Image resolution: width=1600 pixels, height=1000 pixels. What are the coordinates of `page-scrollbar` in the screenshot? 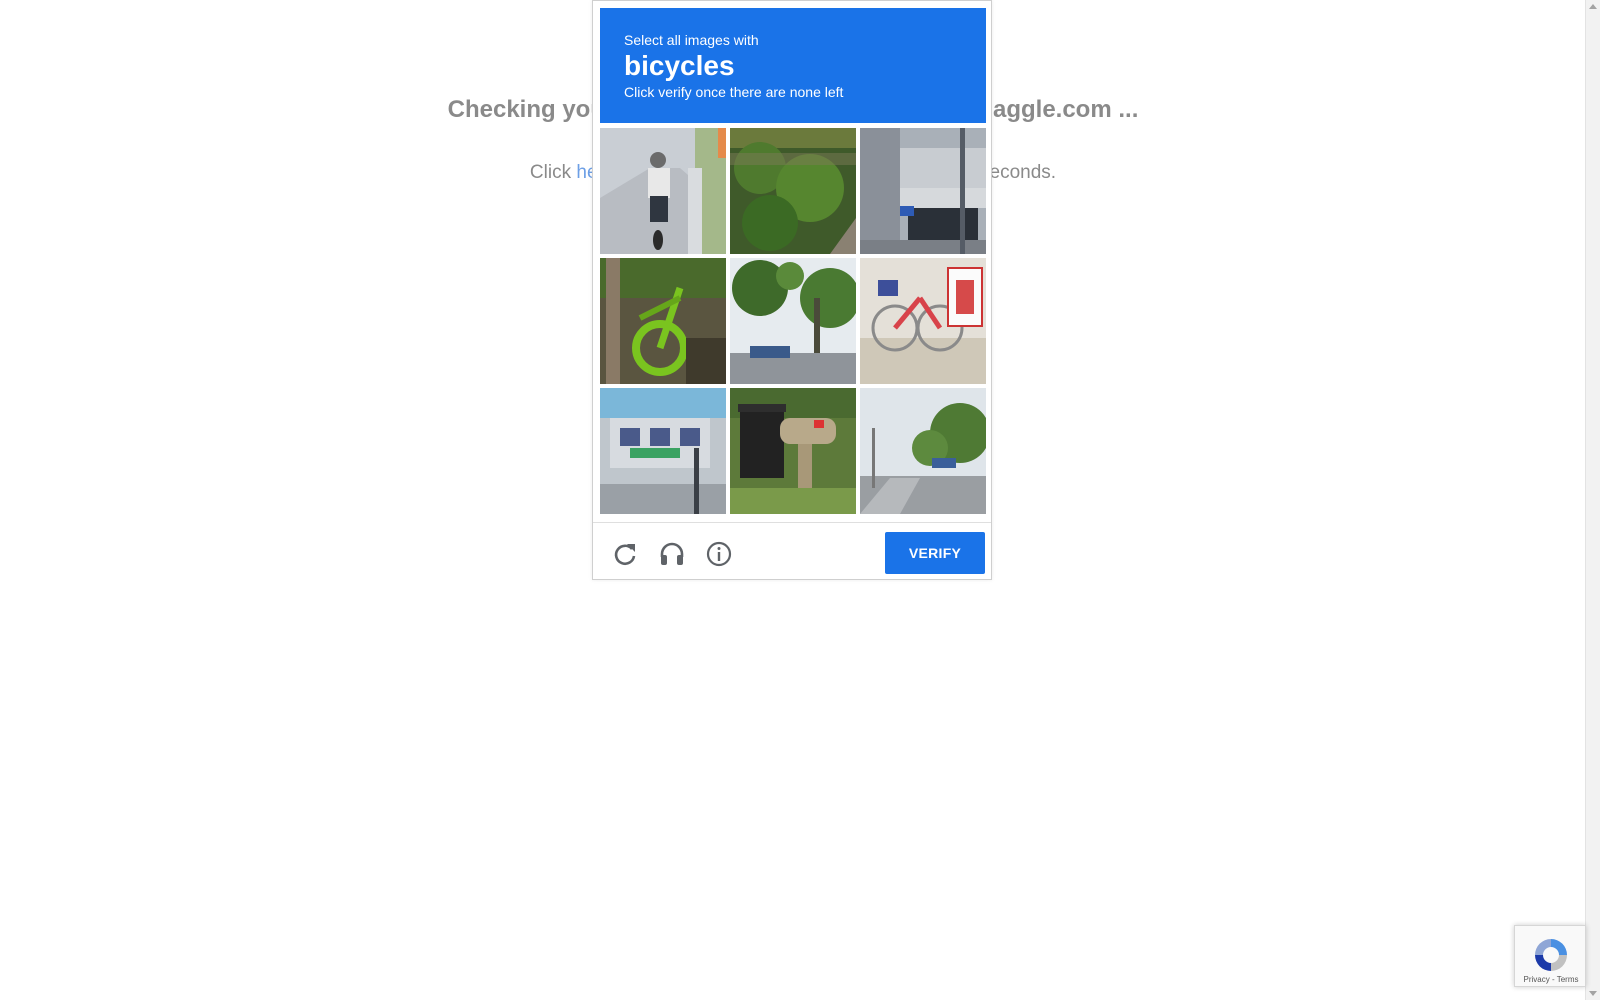 It's located at (1592, 500).